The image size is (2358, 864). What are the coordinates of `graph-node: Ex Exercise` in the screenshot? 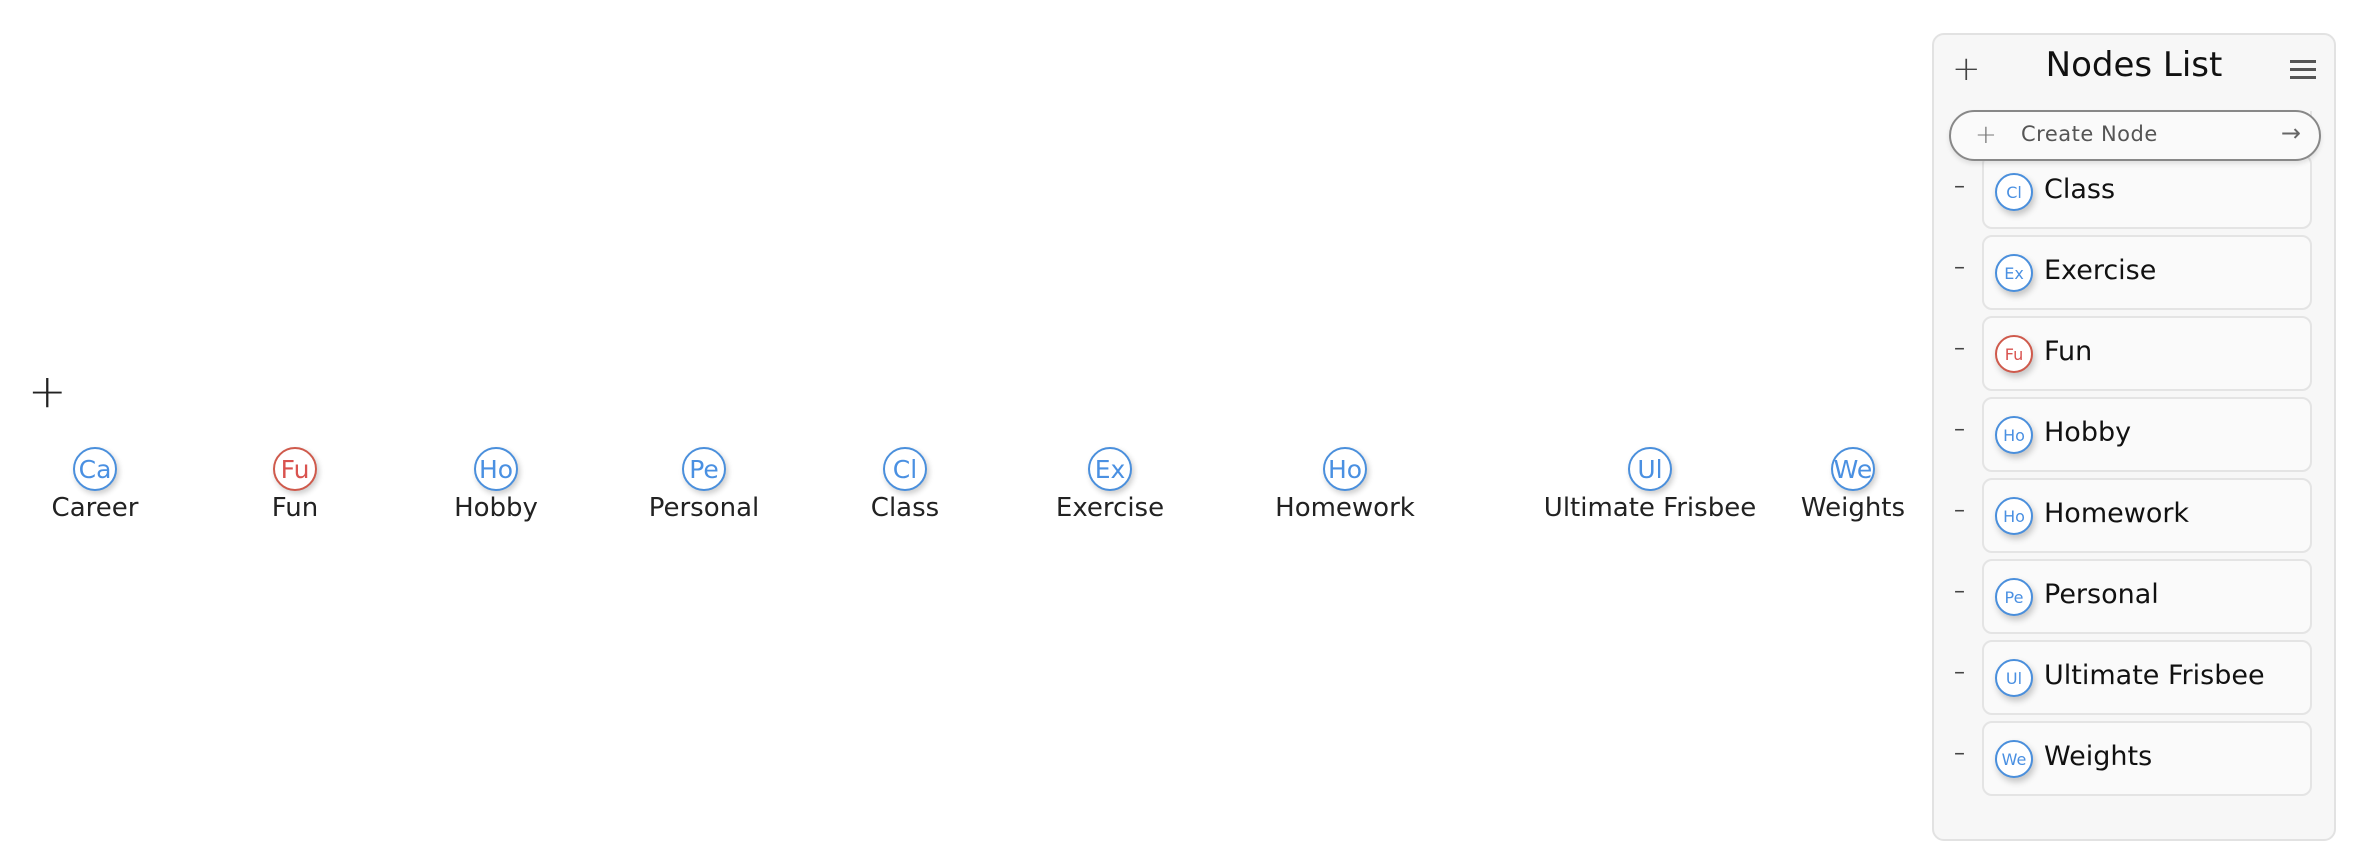 It's located at (1110, 485).